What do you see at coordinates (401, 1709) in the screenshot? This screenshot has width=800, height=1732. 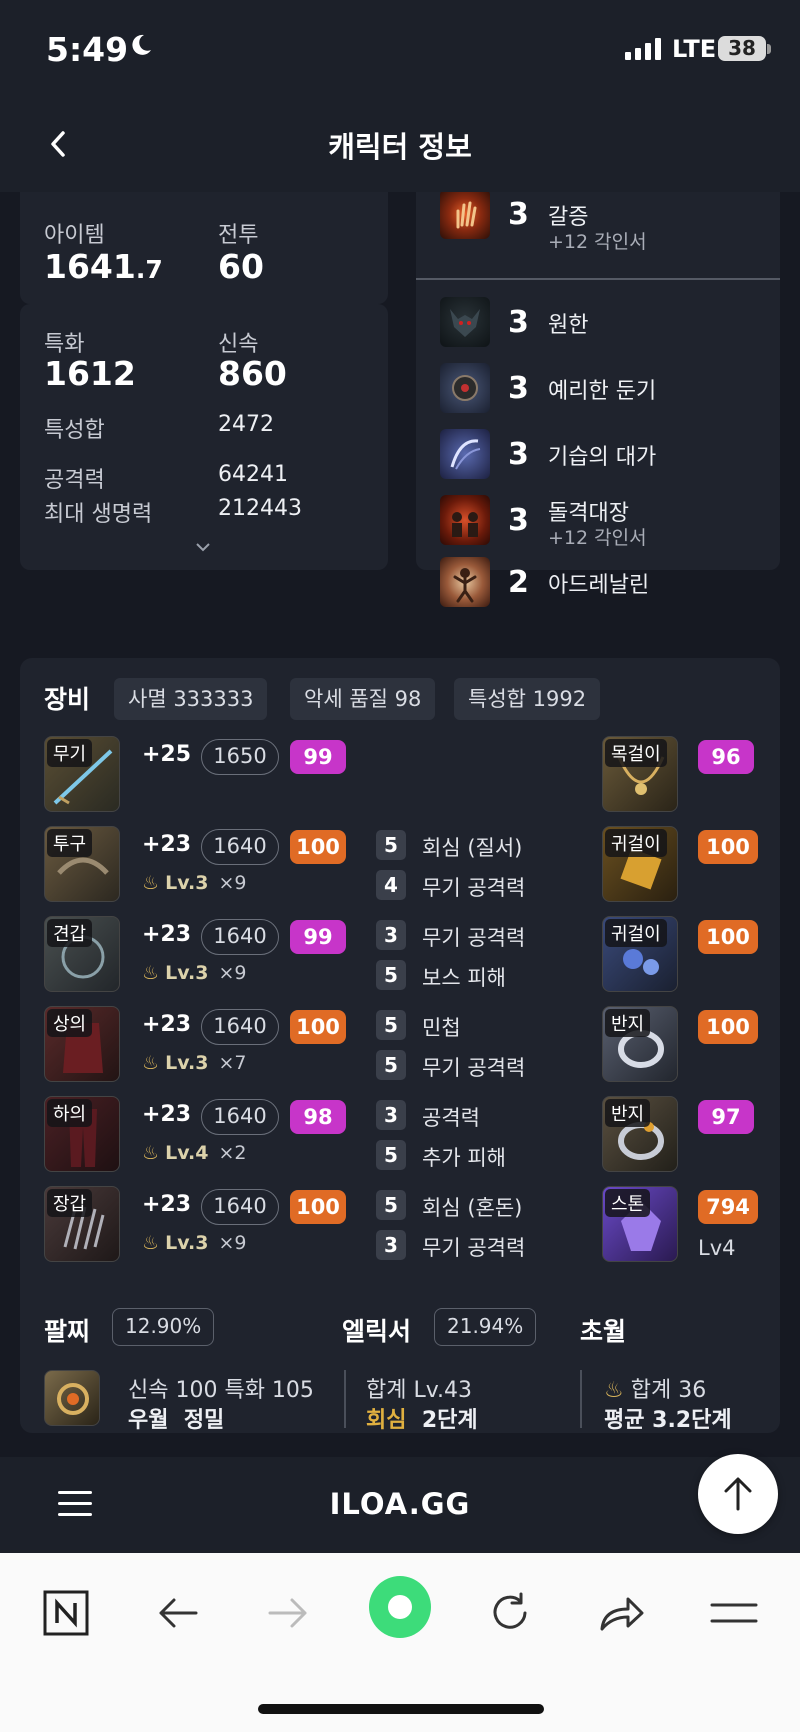 I see `home-indicator` at bounding box center [401, 1709].